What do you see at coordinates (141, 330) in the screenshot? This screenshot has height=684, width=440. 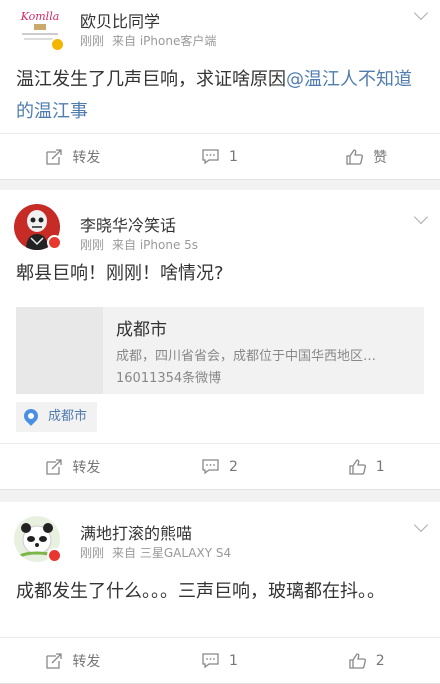 I see `link-title: 成都市` at bounding box center [141, 330].